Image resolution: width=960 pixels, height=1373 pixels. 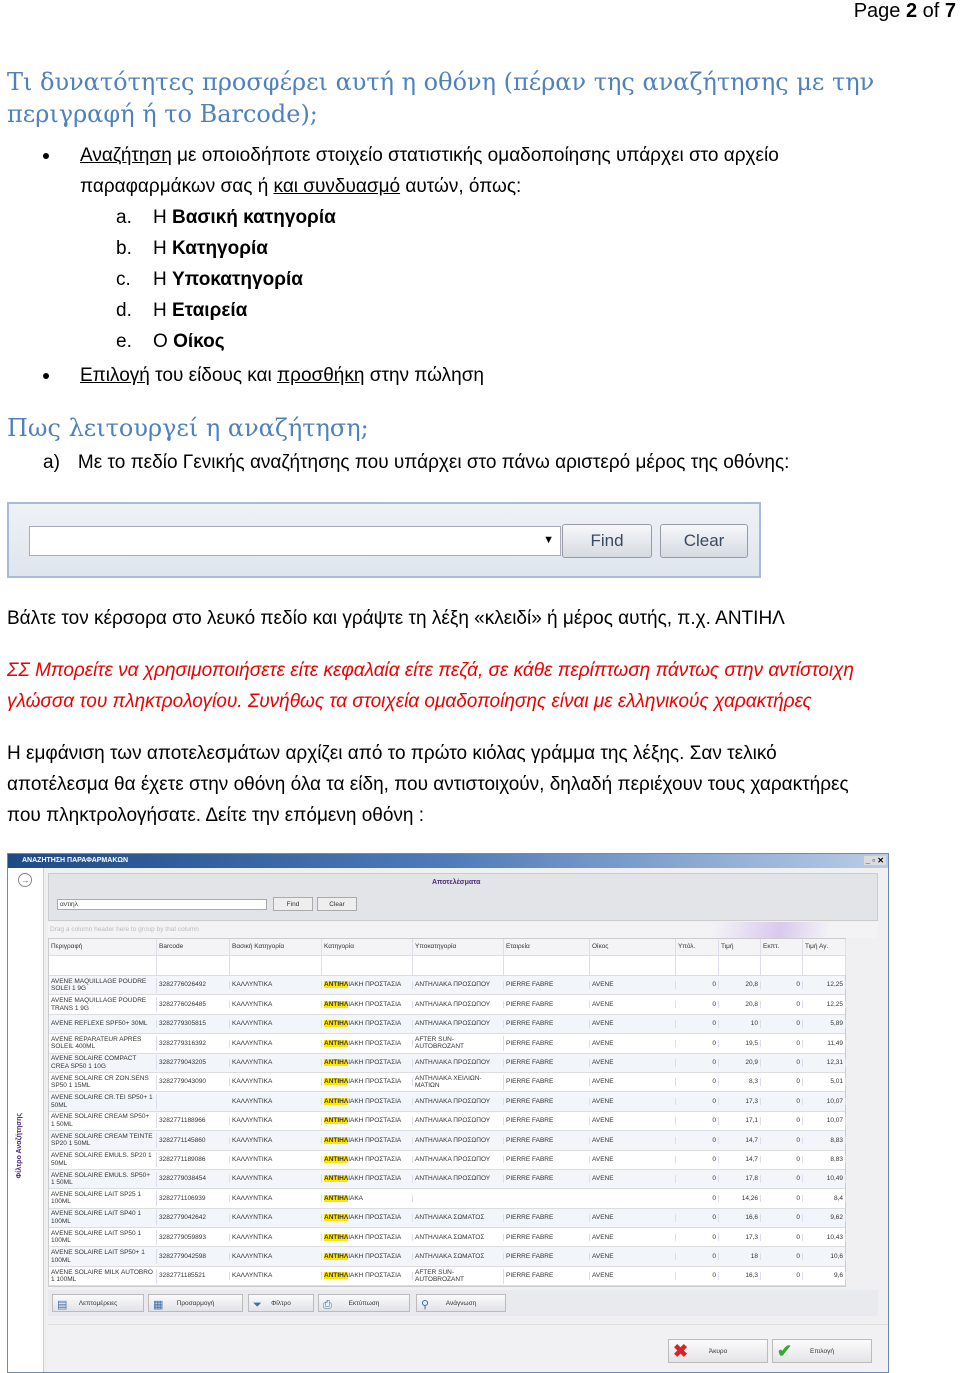 What do you see at coordinates (458, 947) in the screenshot?
I see `column-header: Υποκατηγορία` at bounding box center [458, 947].